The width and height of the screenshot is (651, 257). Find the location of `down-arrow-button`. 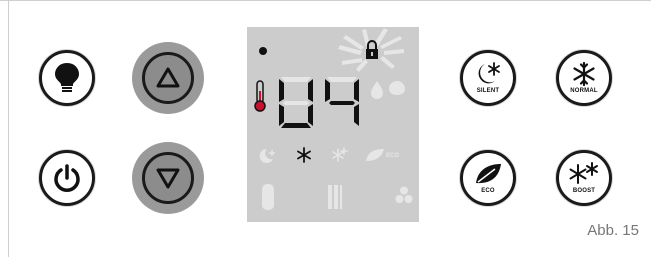

down-arrow-button is located at coordinates (168, 178).